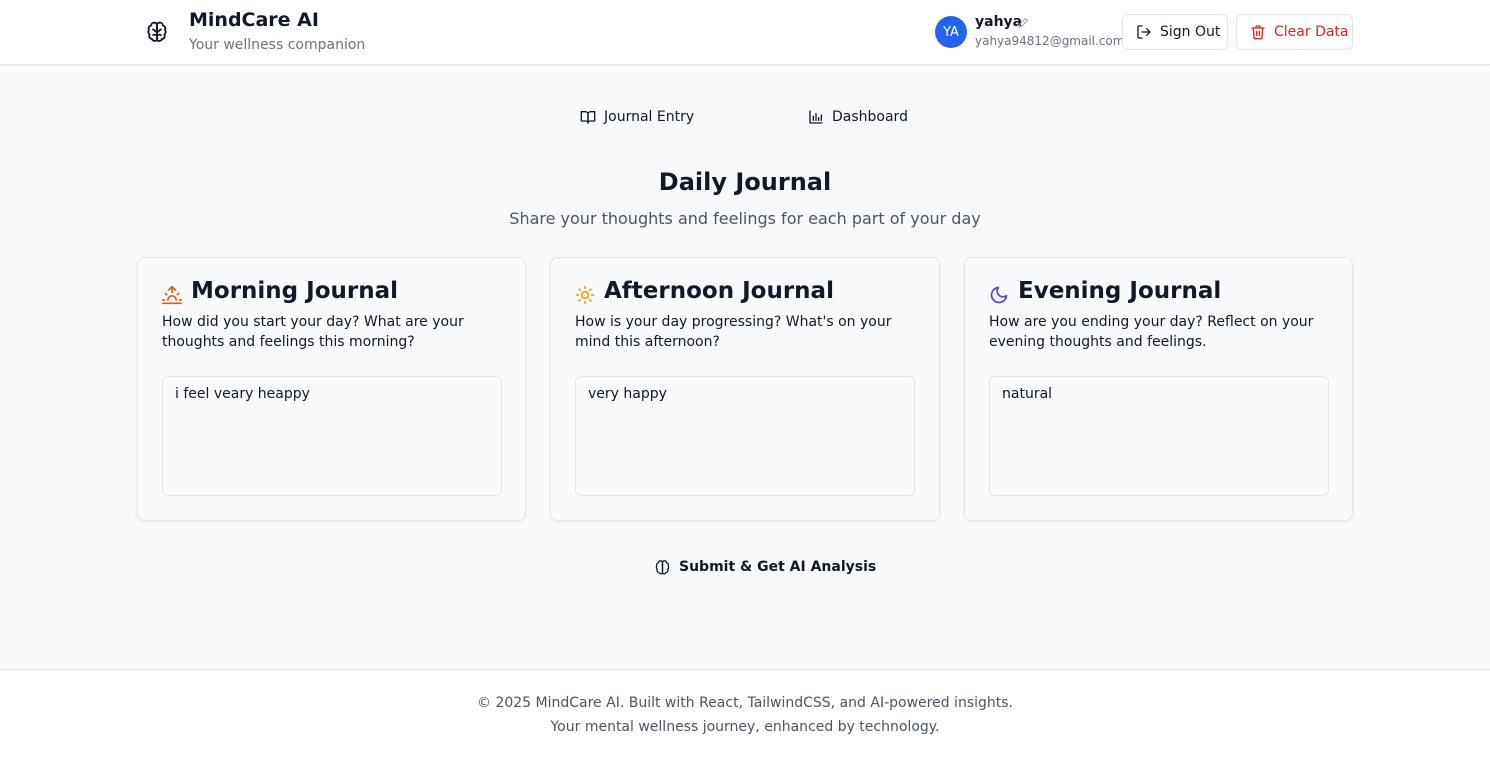 This screenshot has width=1490, height=762. I want to click on brand-subtitle: Your wellness companion, so click(277, 45).